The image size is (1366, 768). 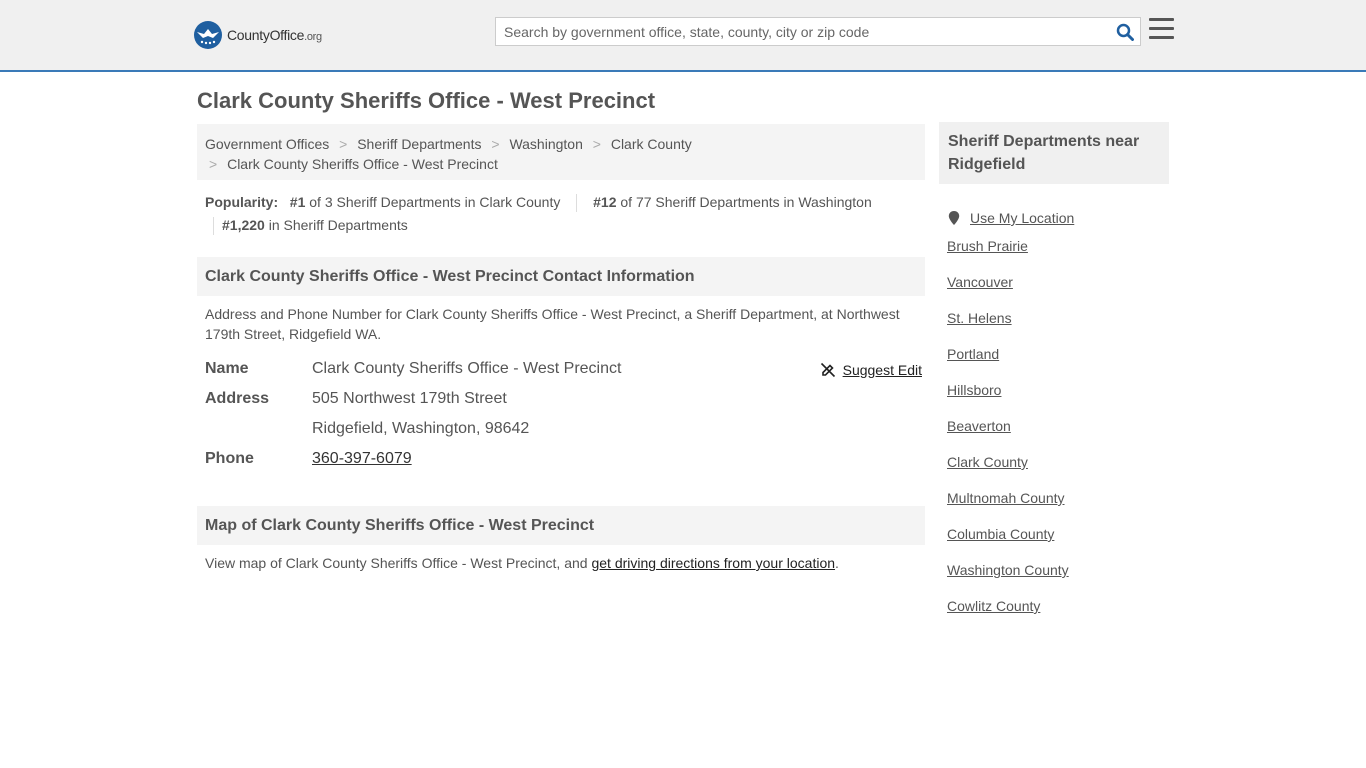 What do you see at coordinates (980, 282) in the screenshot?
I see `nearby-link-vancouver: Vancouver` at bounding box center [980, 282].